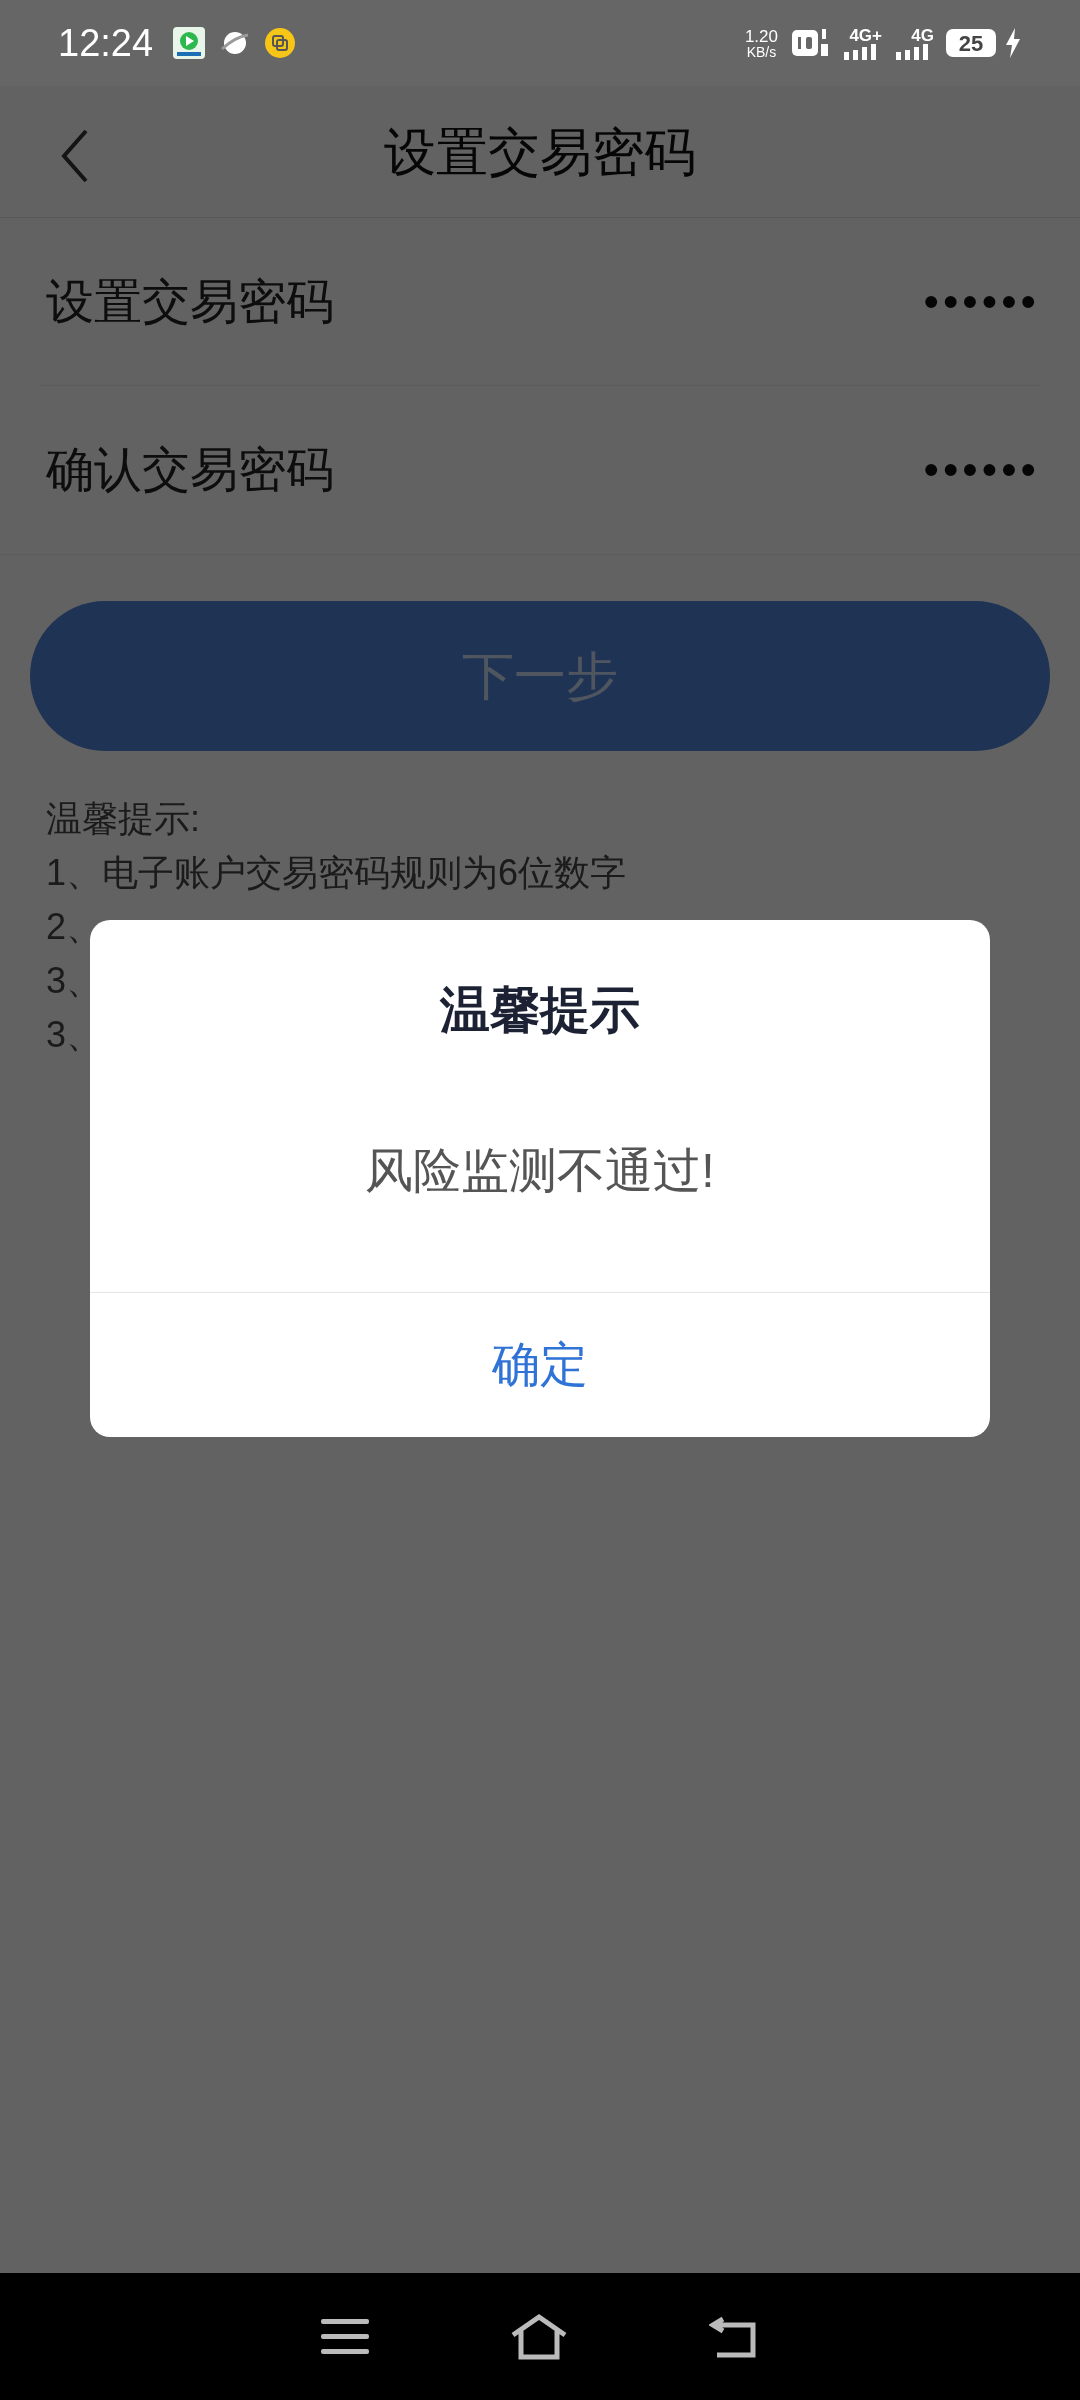 Image resolution: width=1080 pixels, height=2400 pixels. What do you see at coordinates (734, 2336) in the screenshot?
I see `back-icon` at bounding box center [734, 2336].